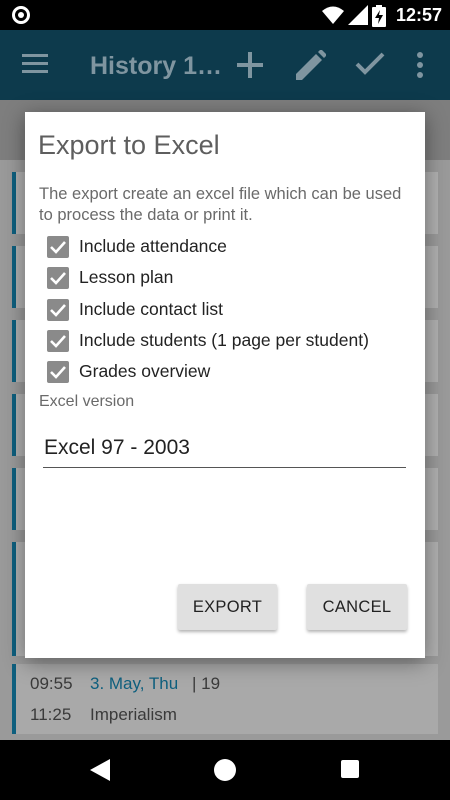 The image size is (450, 800). Describe the element at coordinates (134, 683) in the screenshot. I see `lesson-date: 3. May, Thu` at that location.